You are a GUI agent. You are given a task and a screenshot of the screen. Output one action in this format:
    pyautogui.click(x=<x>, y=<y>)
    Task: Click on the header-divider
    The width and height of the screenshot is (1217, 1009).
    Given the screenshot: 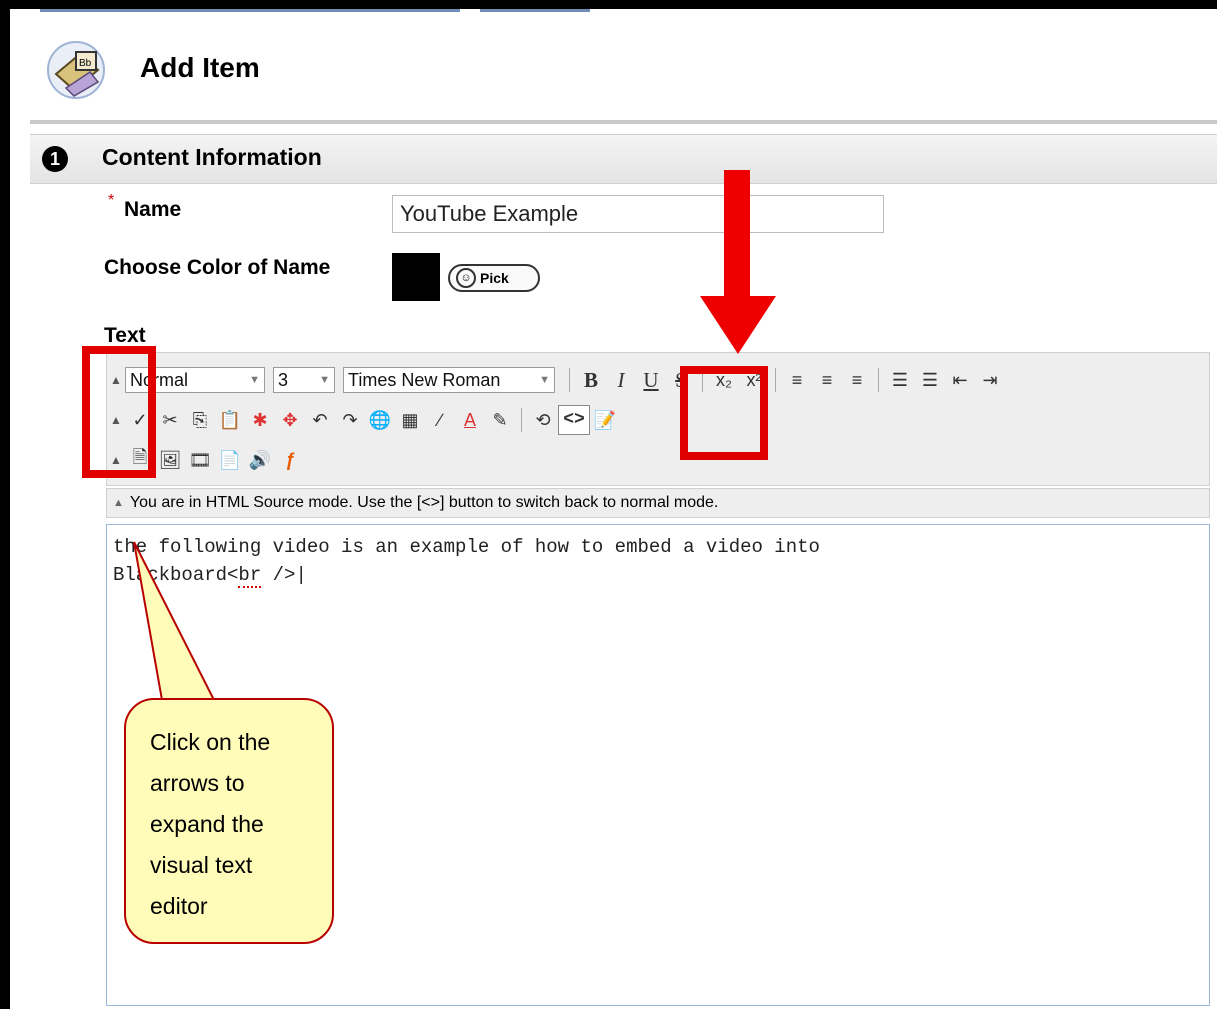 What is the action you would take?
    pyautogui.click(x=623, y=122)
    